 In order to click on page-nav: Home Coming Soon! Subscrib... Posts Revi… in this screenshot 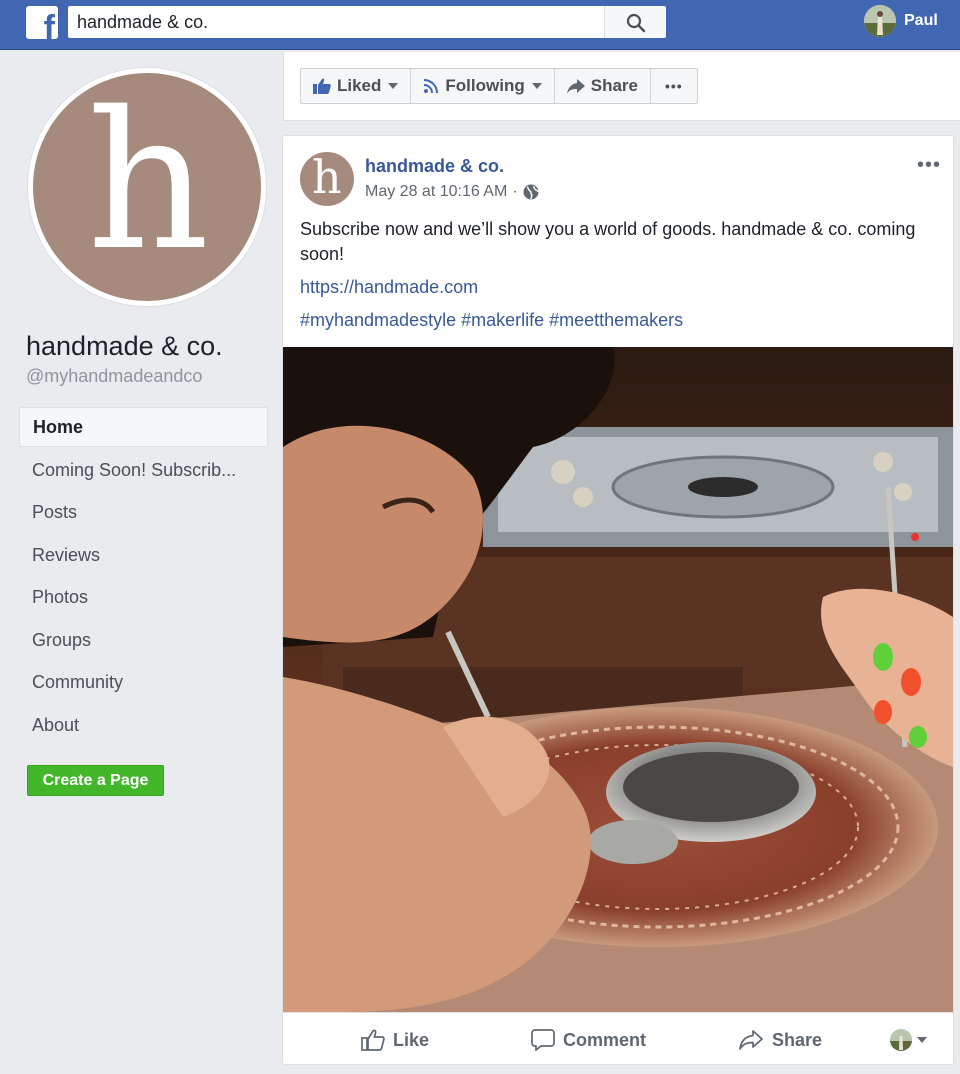, I will do `click(143, 577)`.